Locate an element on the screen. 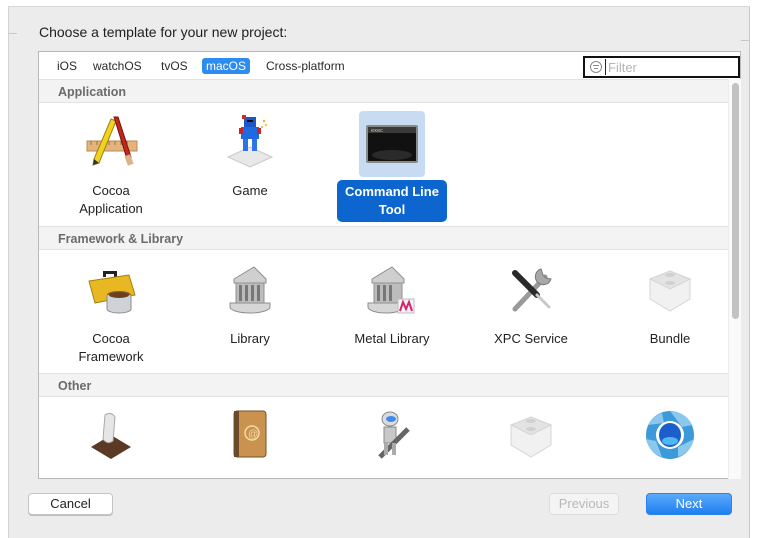 The height and width of the screenshot is (538, 758). template-command-line-tool: exec Command Line Tool is located at coordinates (392, 166).